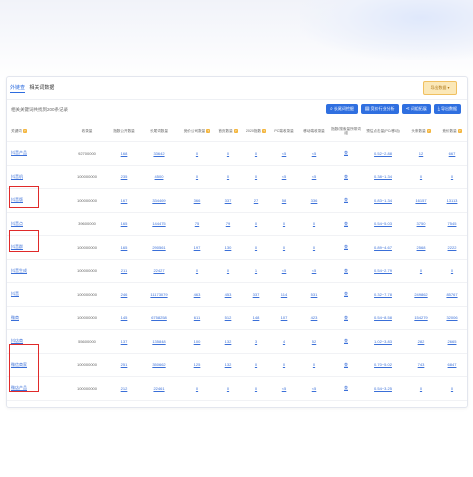 Image resolution: width=473 pixels, height=477 pixels. I want to click on value-link: 667, so click(452, 153).